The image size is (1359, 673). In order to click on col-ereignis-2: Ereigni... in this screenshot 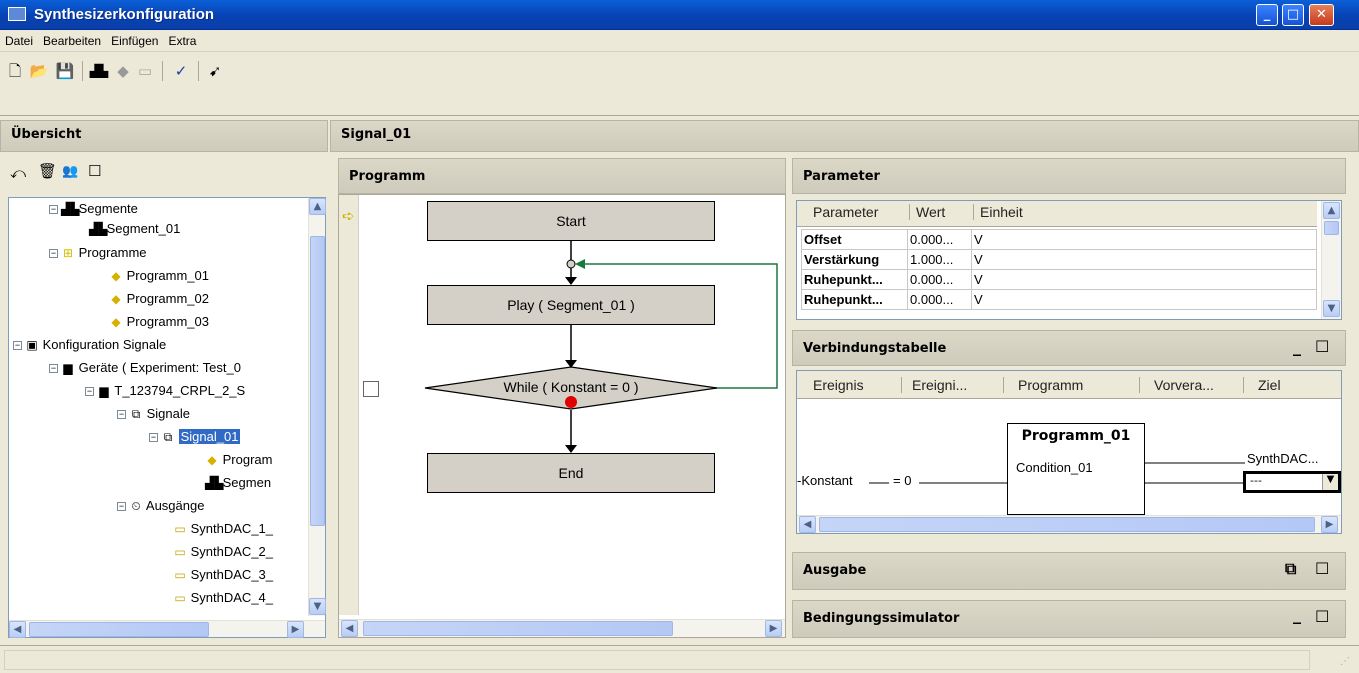, I will do `click(934, 385)`.